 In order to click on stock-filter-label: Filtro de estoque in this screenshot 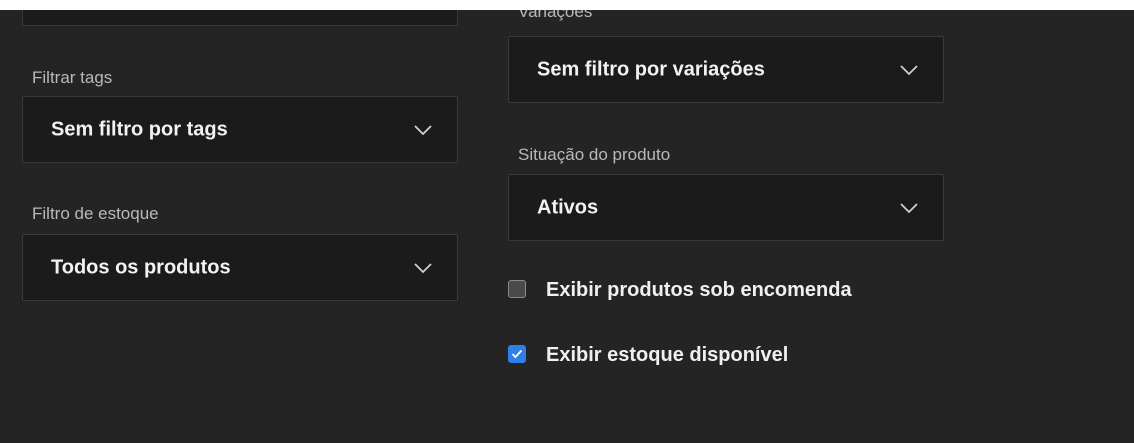, I will do `click(95, 213)`.